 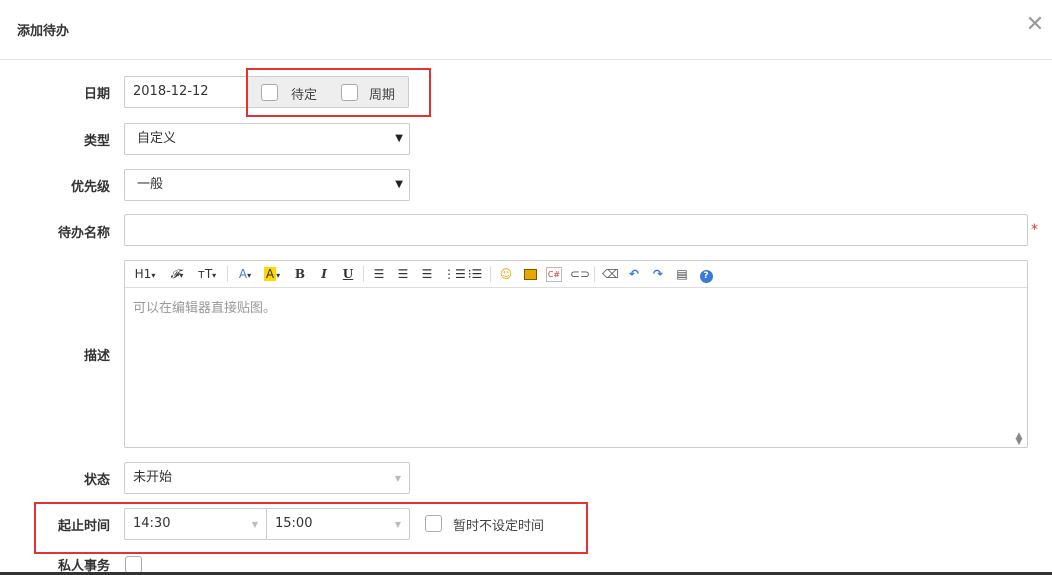 I want to click on date-input: 2018-12-12, so click(x=186, y=92).